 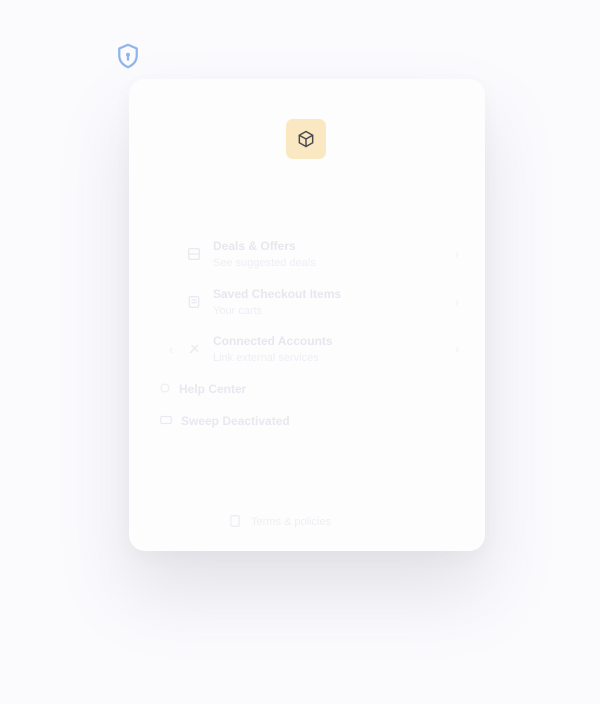 What do you see at coordinates (213, 389) in the screenshot?
I see `help-center-label: Help Center` at bounding box center [213, 389].